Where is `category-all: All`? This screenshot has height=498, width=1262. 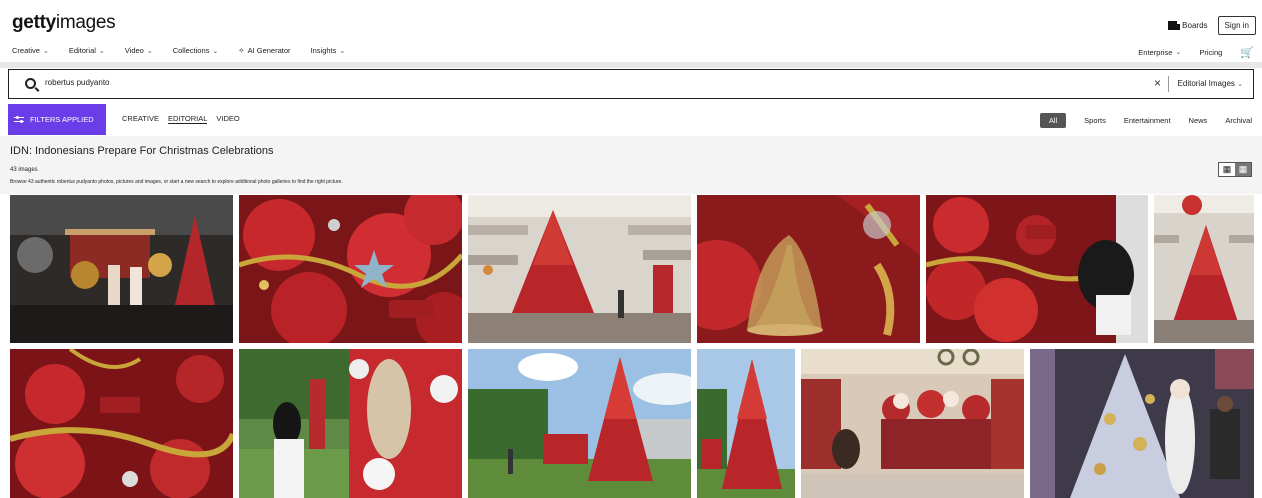 category-all: All is located at coordinates (1053, 120).